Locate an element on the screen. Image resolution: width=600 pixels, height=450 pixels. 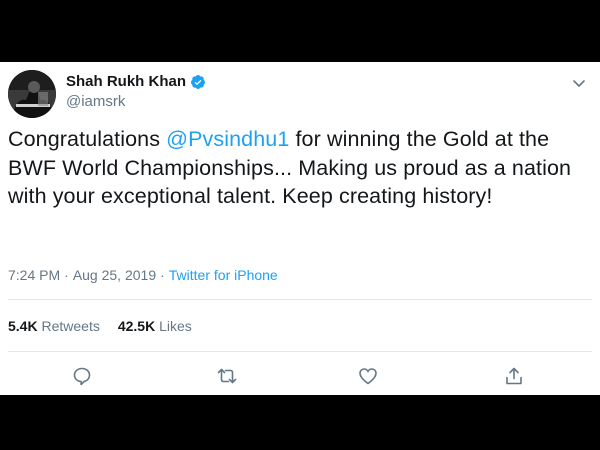
tweet-meta: 7:24 PM · Aug 25, 2019 · Twitter for iPhone is located at coordinates (143, 275).